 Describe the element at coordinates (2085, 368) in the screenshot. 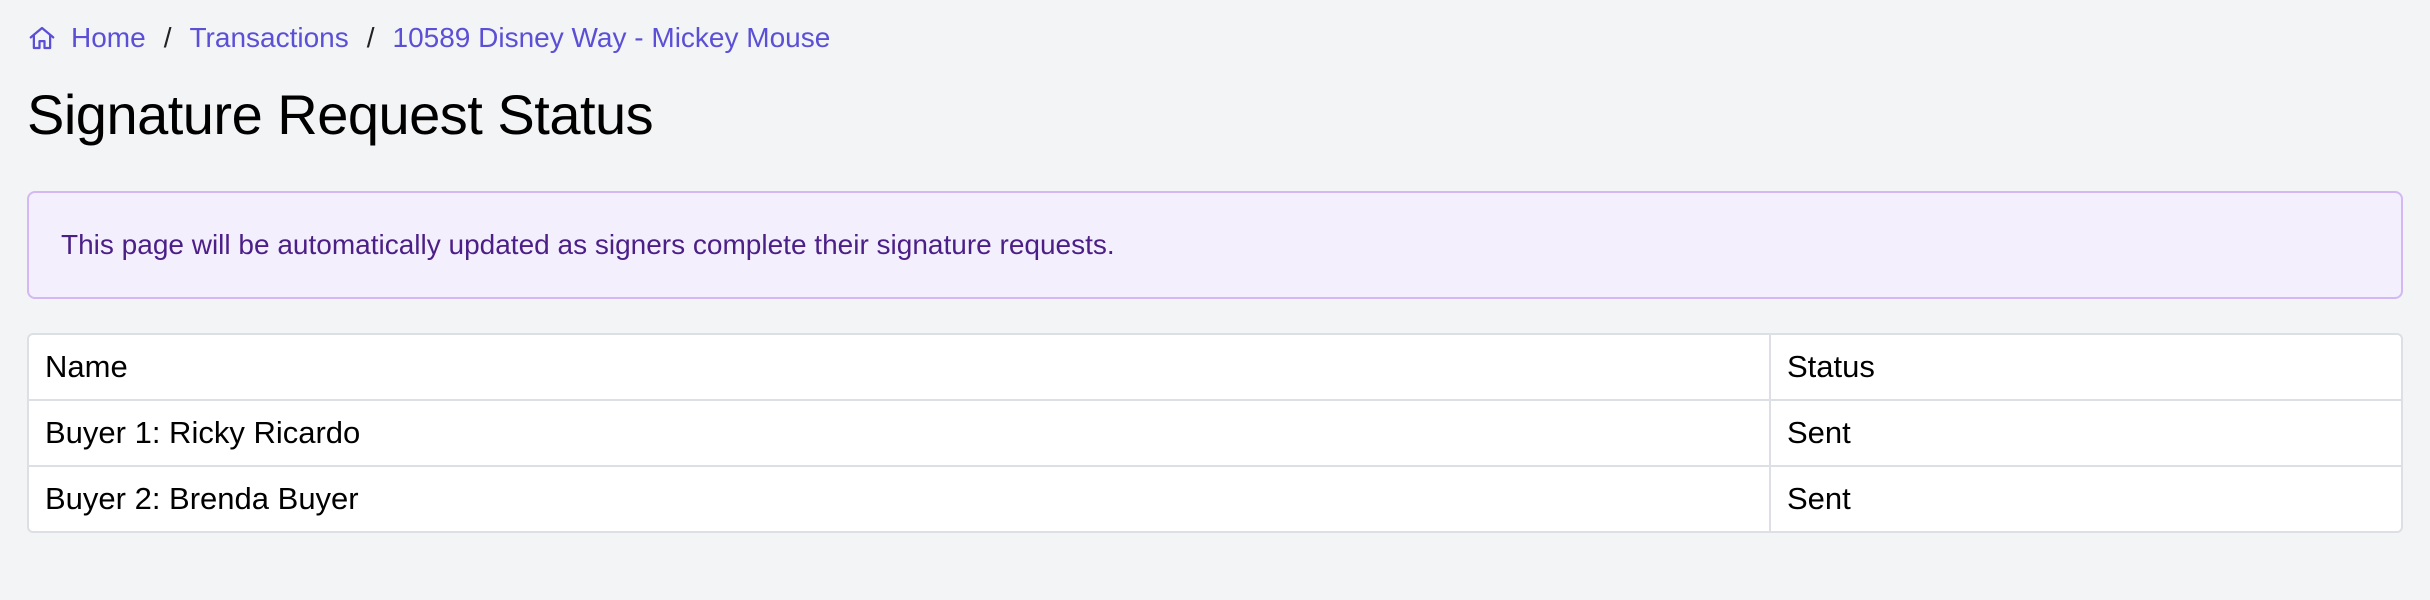

I see `column-header-status: Status` at that location.